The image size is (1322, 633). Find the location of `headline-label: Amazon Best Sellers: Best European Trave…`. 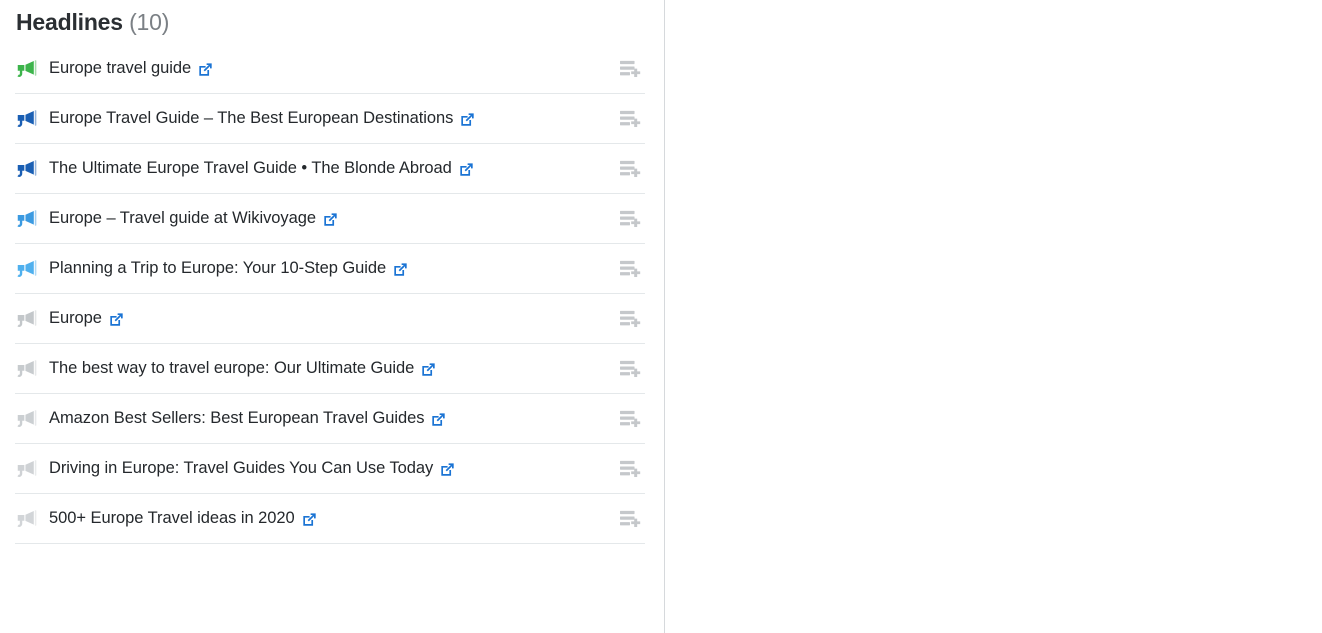

headline-label: Amazon Best Sellers: Best European Trave… is located at coordinates (237, 418).